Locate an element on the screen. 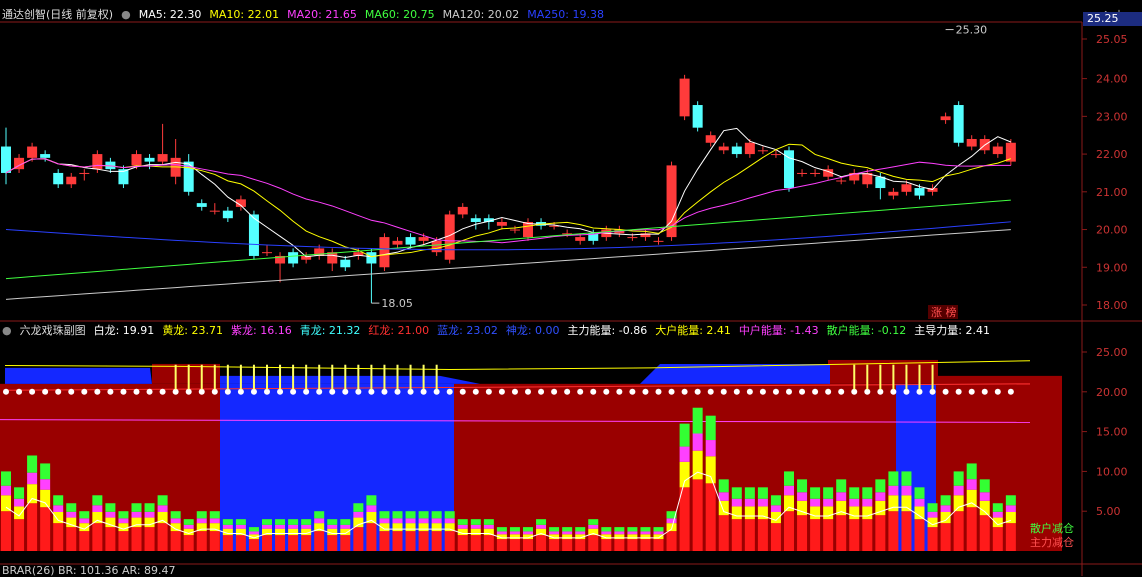 This screenshot has width=1142, height=577. high-label: 25.30 is located at coordinates (972, 30).